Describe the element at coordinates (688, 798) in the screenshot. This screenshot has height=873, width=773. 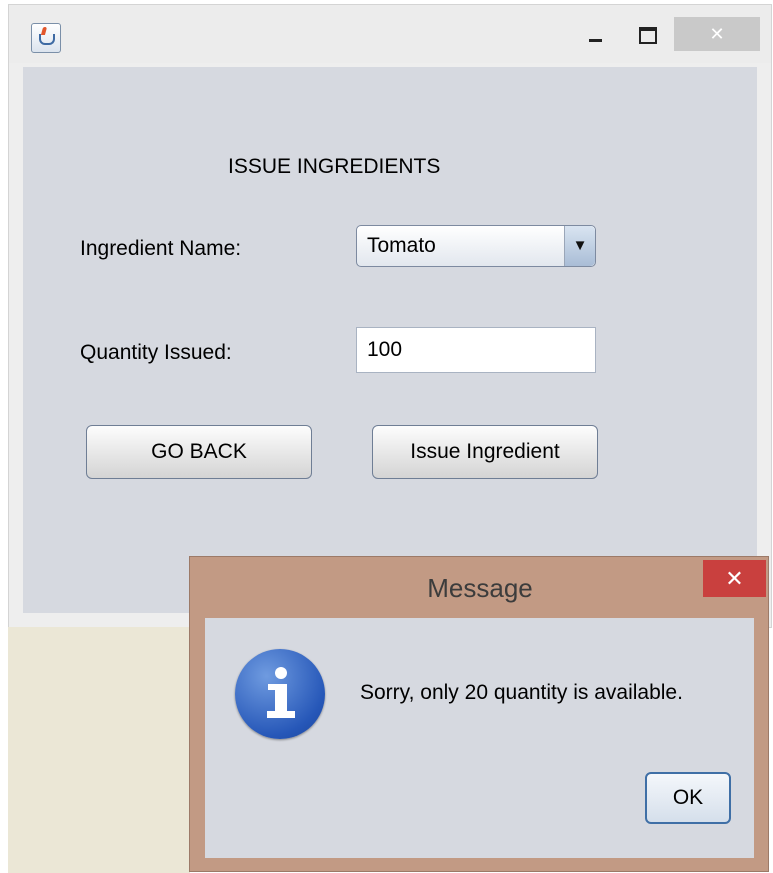
I see `ok-button: OK` at that location.